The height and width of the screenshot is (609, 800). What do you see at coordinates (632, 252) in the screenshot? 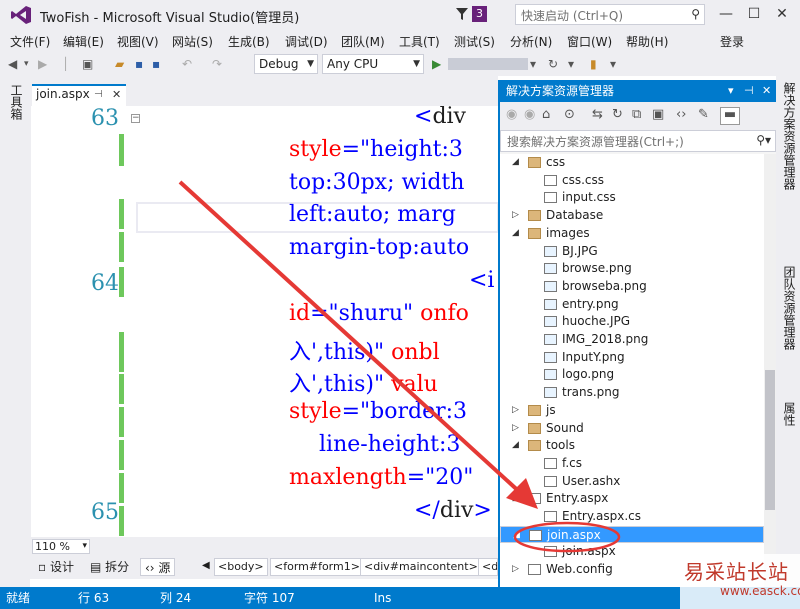
I see `tree-item: BJ.JPG` at bounding box center [632, 252].